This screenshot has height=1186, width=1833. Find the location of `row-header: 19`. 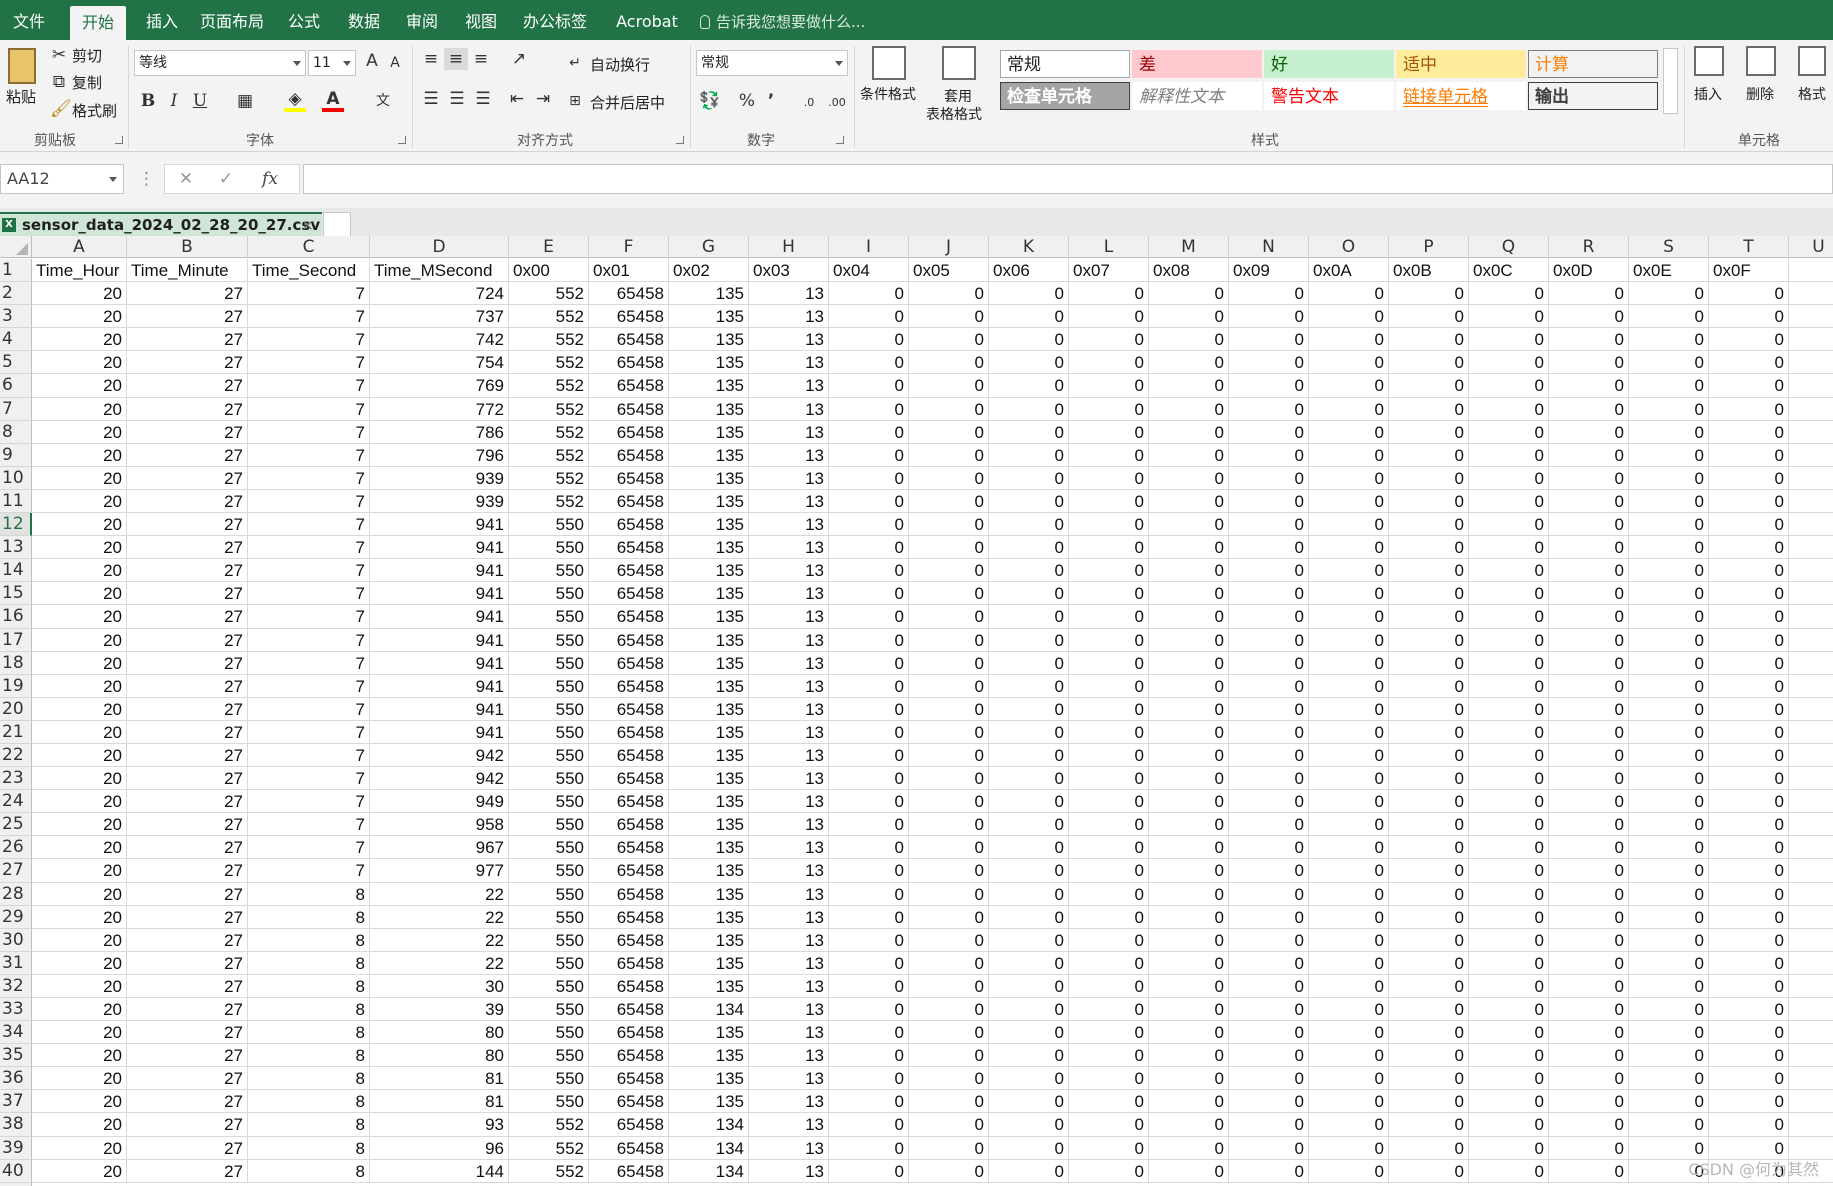

row-header: 19 is located at coordinates (16, 686).